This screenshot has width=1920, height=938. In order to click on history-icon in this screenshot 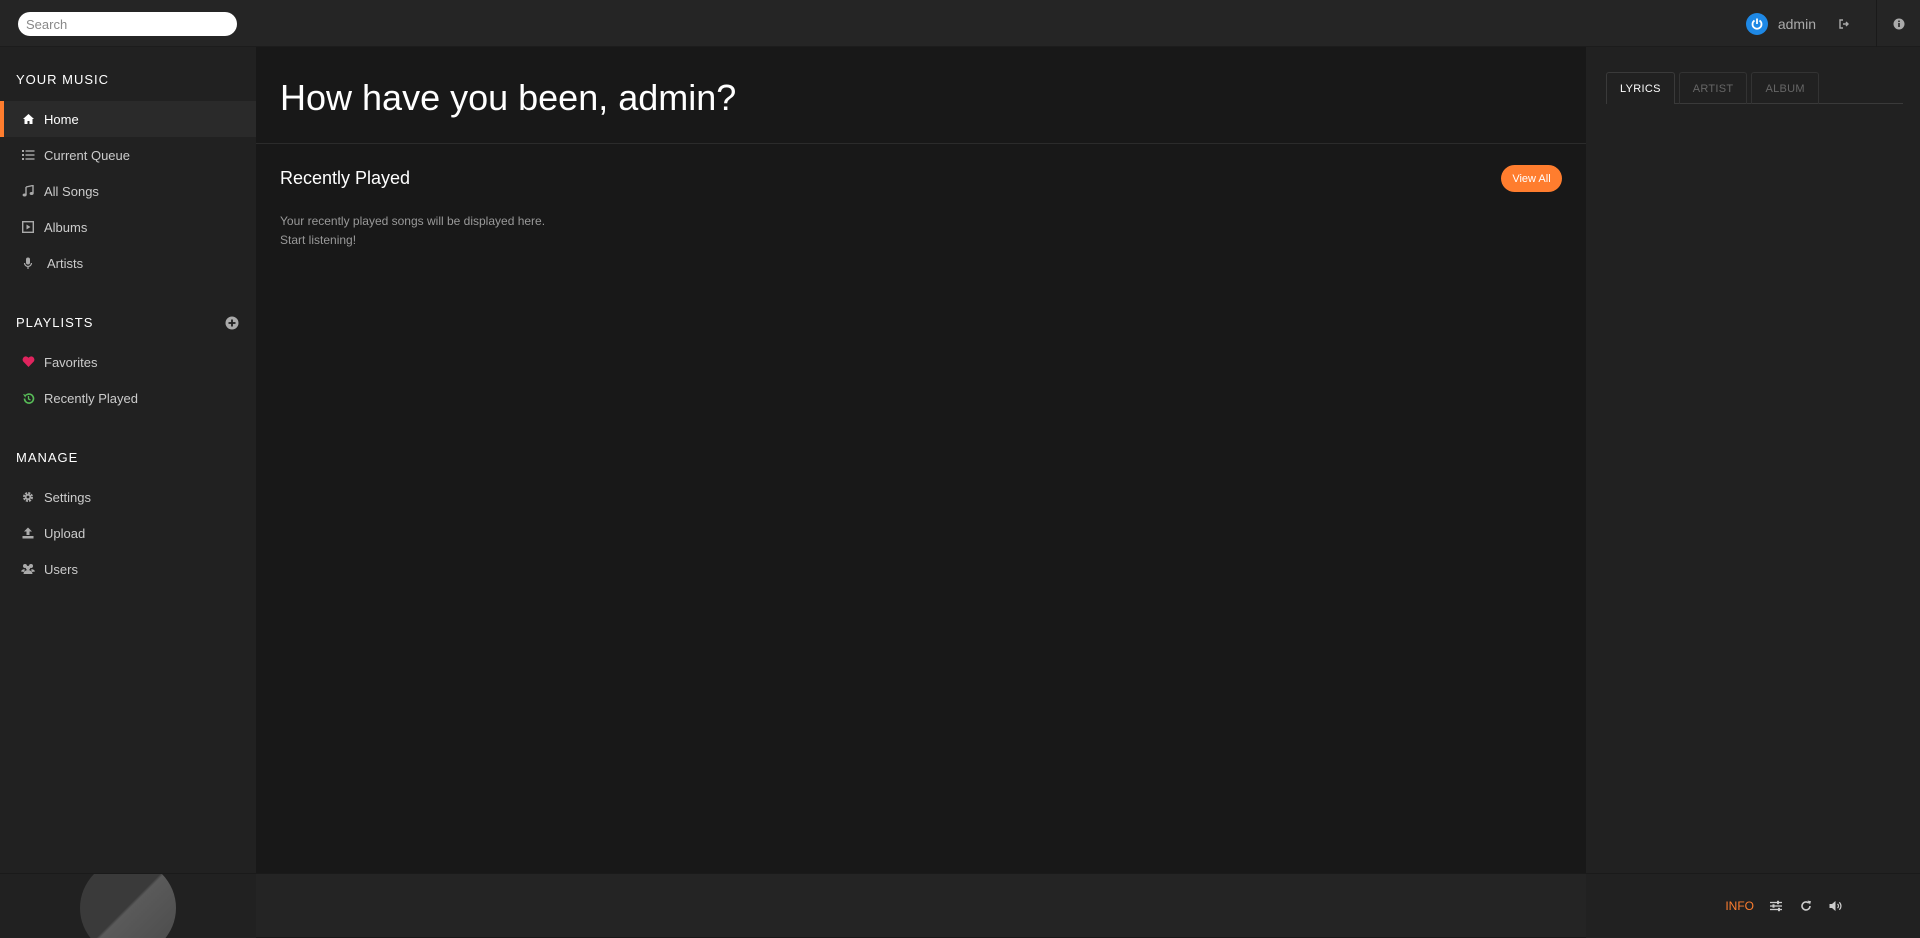, I will do `click(28, 398)`.